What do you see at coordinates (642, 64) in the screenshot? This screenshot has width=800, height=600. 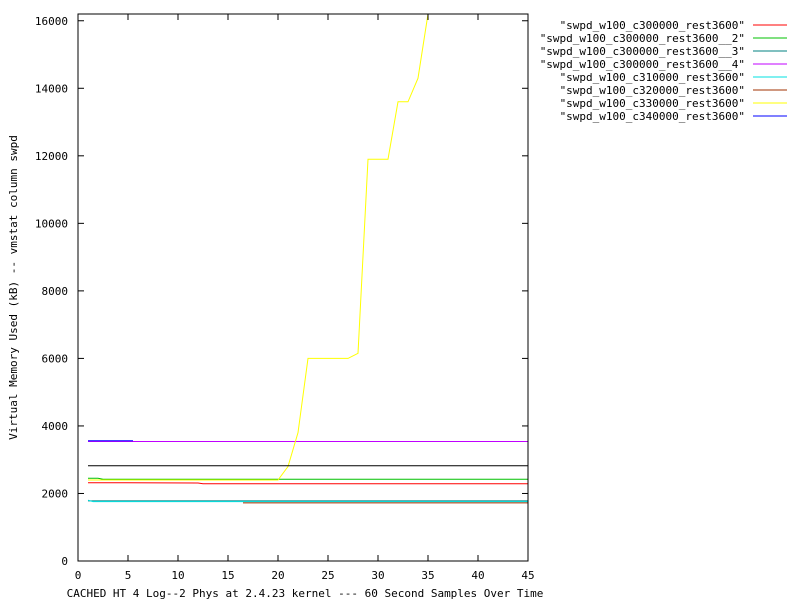 I see `legend-entry-label: "swpd_w100_c300000_rest3600__4"` at bounding box center [642, 64].